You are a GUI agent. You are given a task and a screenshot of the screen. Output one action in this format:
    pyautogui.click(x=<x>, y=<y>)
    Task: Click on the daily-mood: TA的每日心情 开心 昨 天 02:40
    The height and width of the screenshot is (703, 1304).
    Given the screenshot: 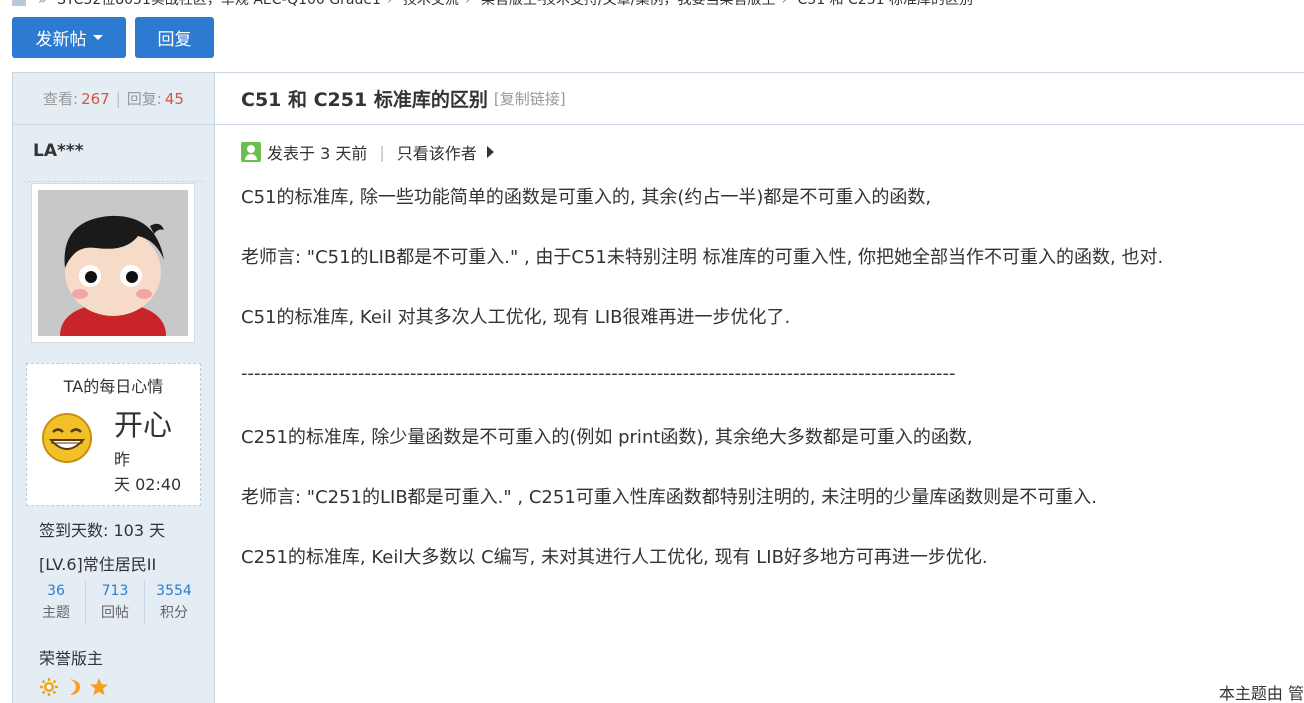 What is the action you would take?
    pyautogui.click(x=113, y=434)
    